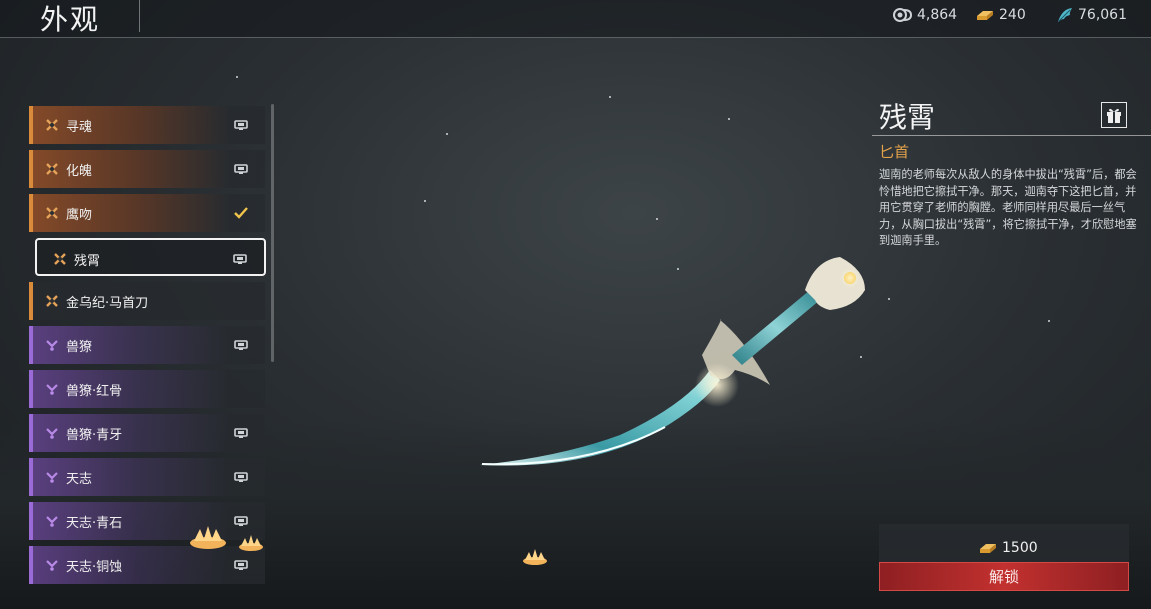 The width and height of the screenshot is (1151, 609). I want to click on currency-jade: 76,061, so click(1091, 15).